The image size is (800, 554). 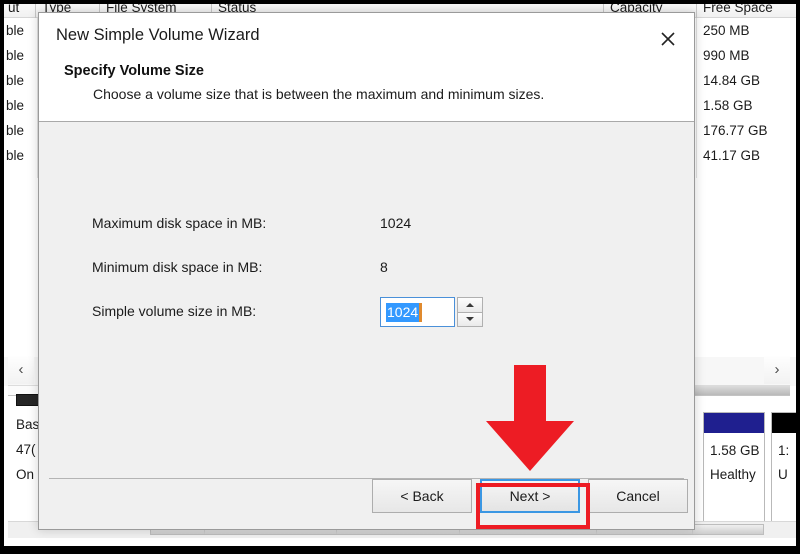 I want to click on page-subtitle: Specify Volume Size, so click(x=134, y=71).